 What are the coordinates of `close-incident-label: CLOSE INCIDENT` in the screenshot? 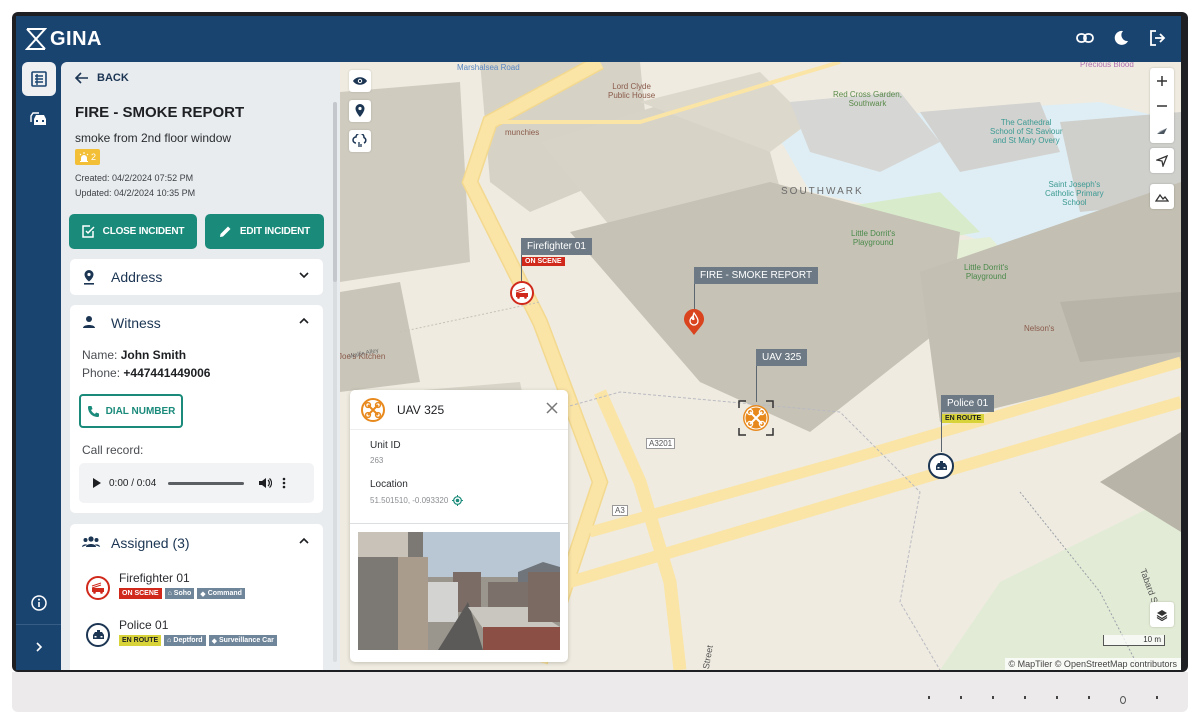 It's located at (143, 231).